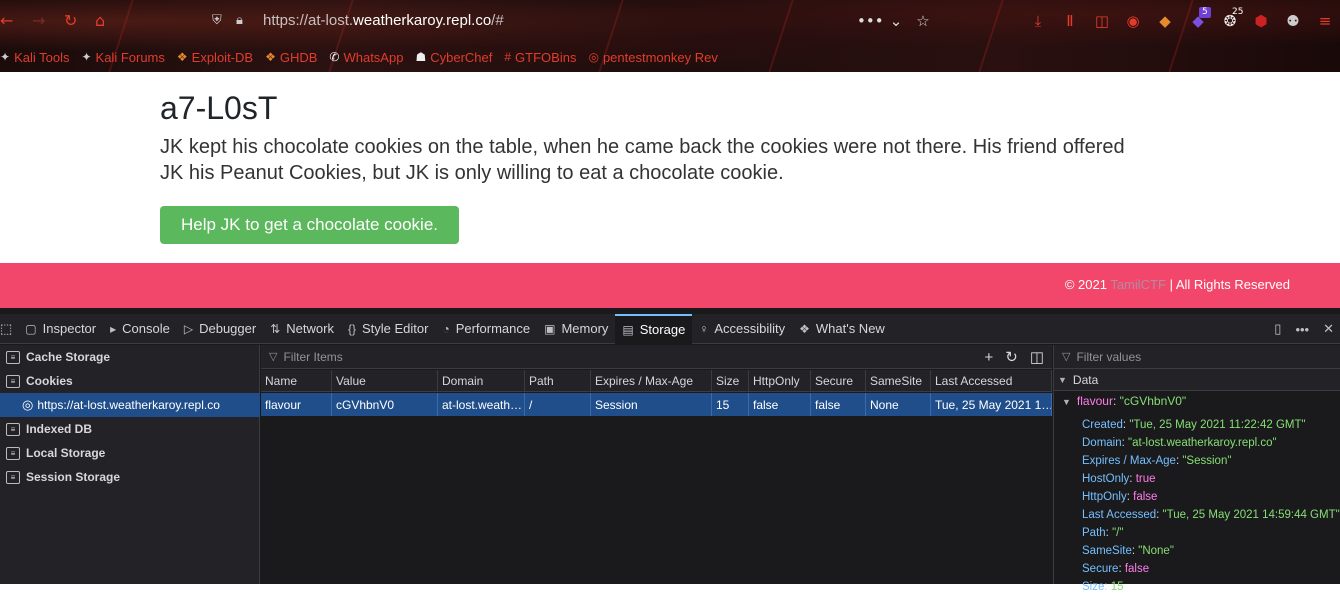  Describe the element at coordinates (385, 381) in the screenshot. I see `column-header: Value` at that location.